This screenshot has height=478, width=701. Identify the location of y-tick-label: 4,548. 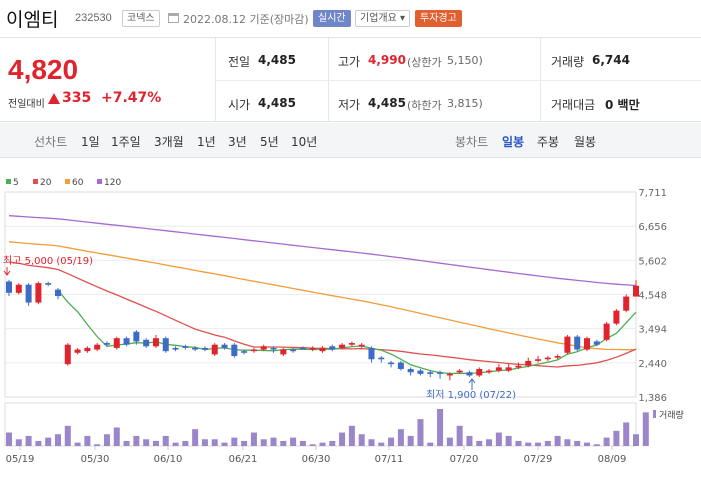
(652, 296).